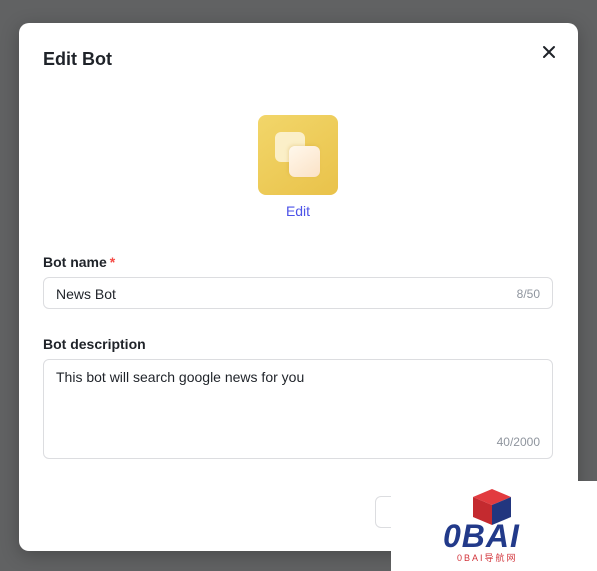  I want to click on bot-avatar, so click(298, 155).